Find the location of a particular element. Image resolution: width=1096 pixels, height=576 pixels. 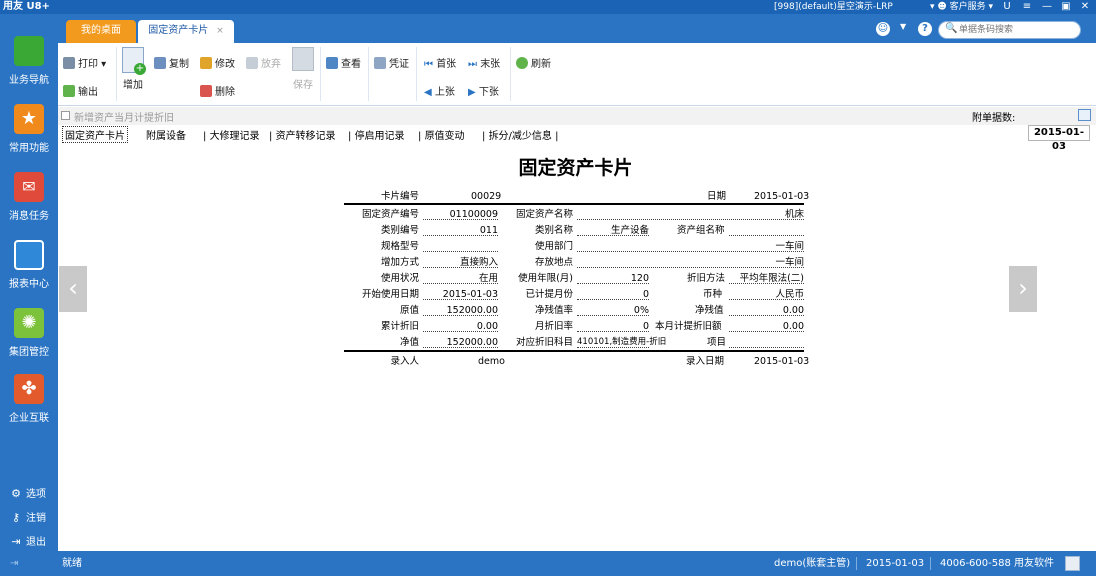

nav-reports: 报表中心 is located at coordinates (29, 265).